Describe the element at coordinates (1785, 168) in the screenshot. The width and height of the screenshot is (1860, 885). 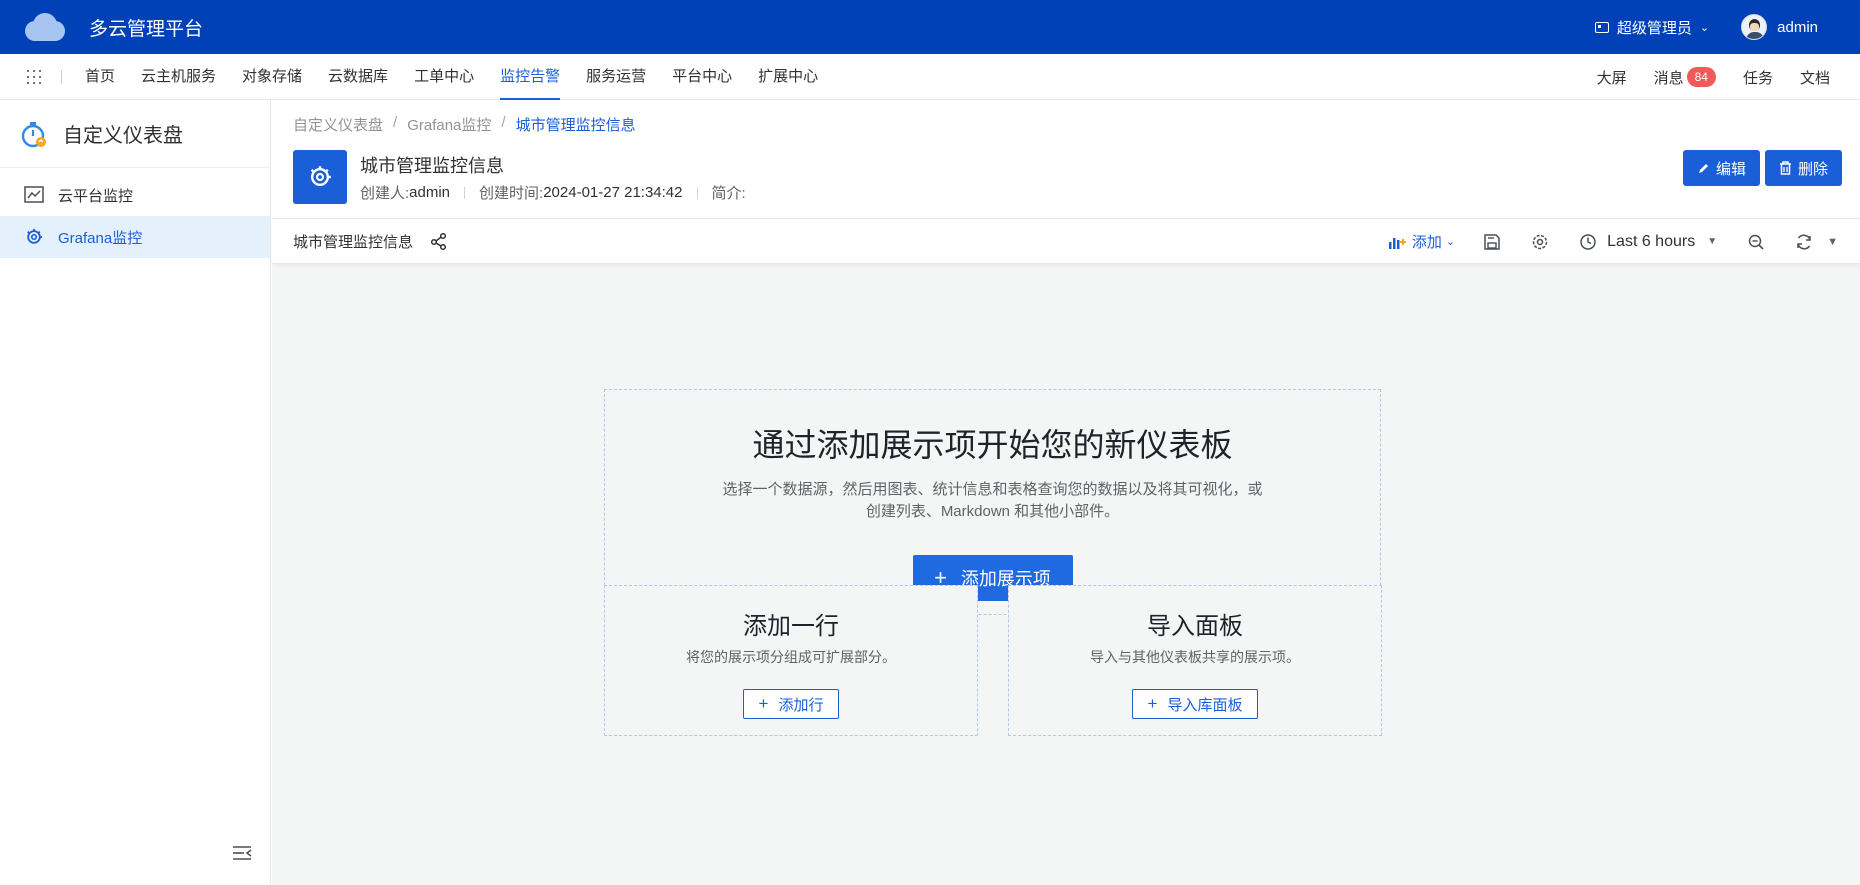
I see `trash-icon` at that location.